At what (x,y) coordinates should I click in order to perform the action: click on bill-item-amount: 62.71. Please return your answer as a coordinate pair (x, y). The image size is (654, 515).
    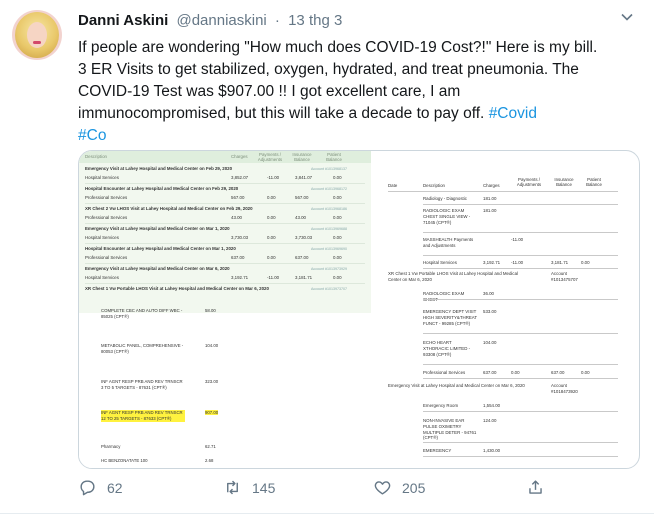
    Looking at the image, I should click on (210, 446).